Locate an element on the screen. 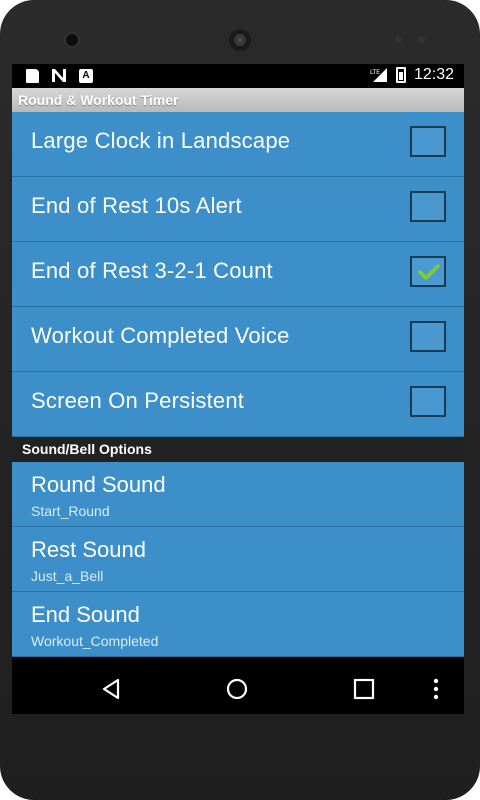 This screenshot has width=480, height=800. pref-label: Workout Completed Voice is located at coordinates (160, 335).